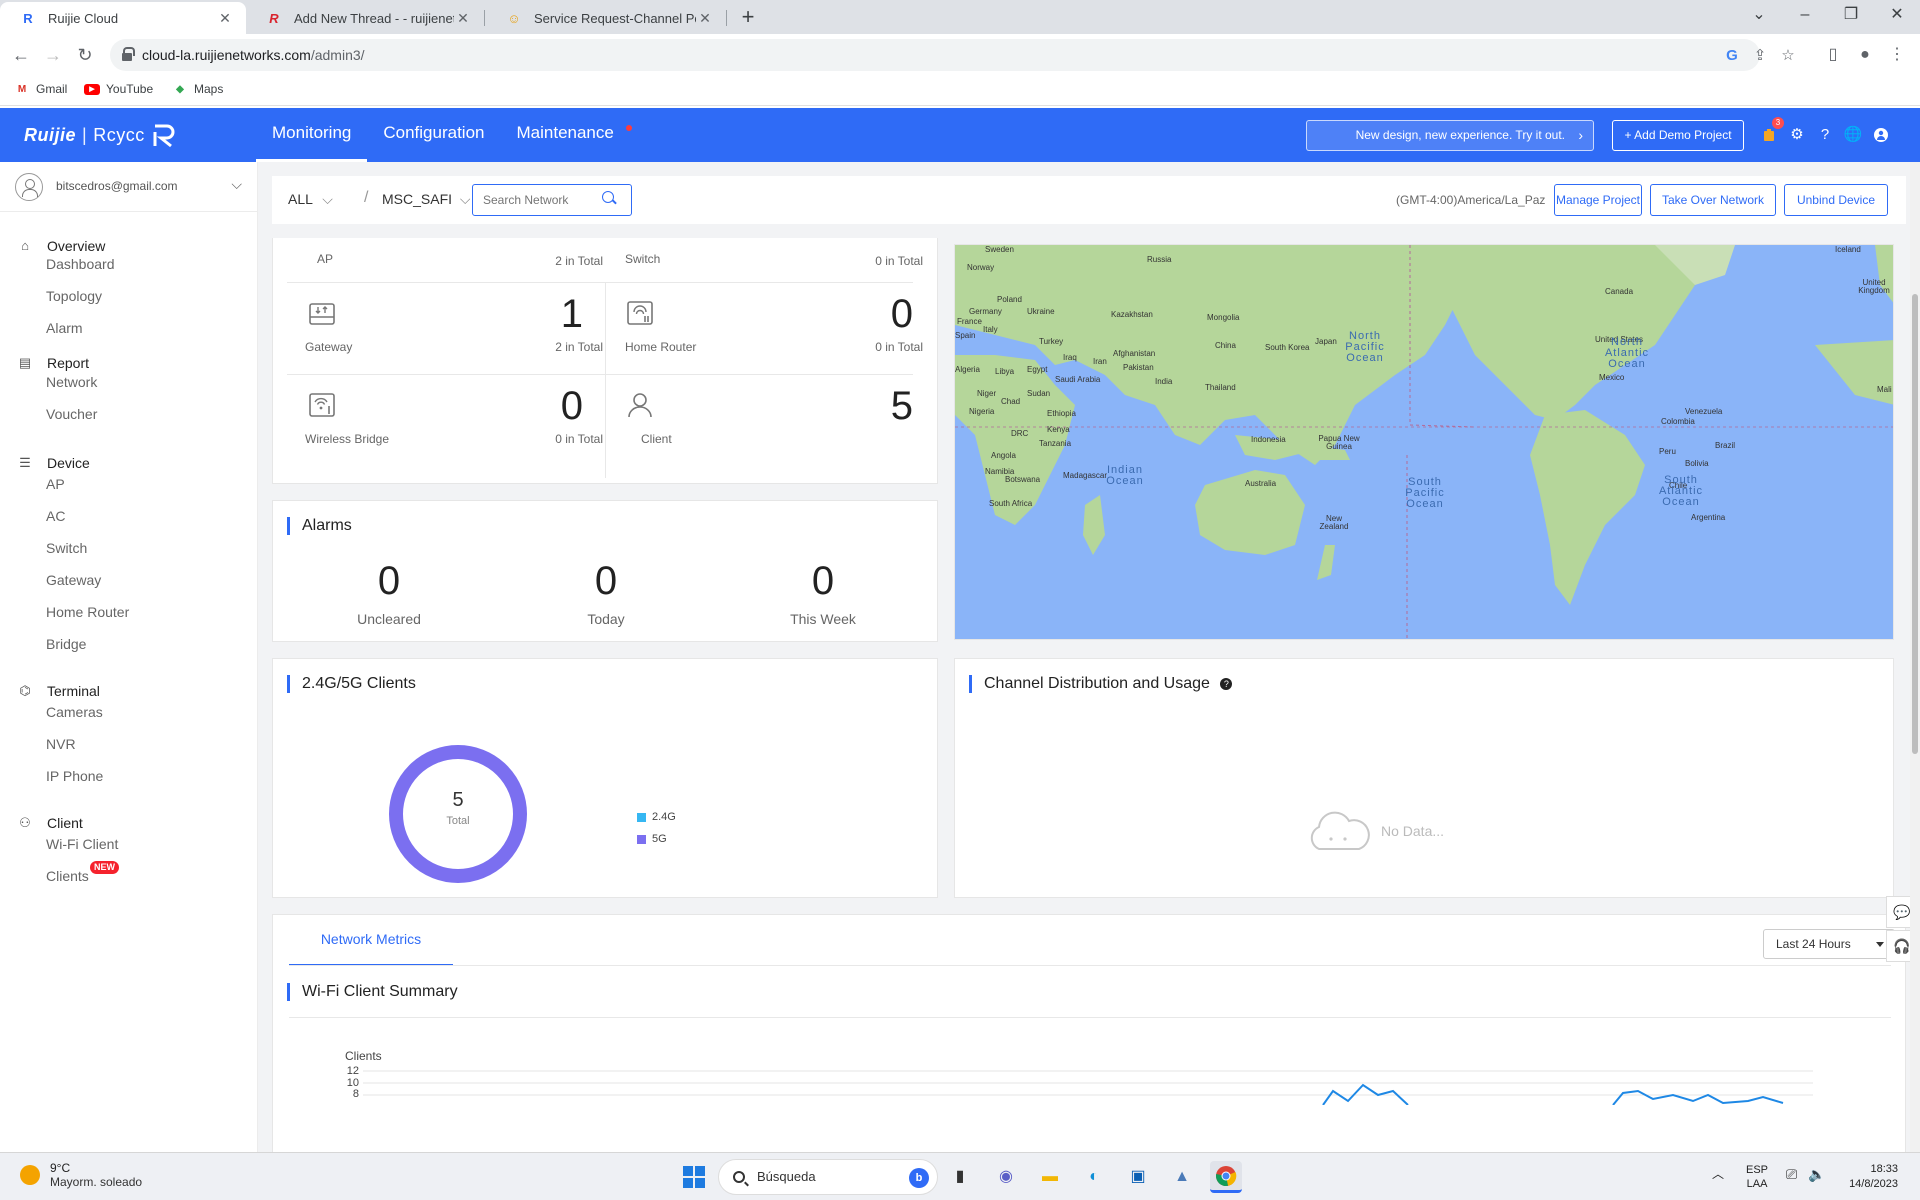 Image resolution: width=1920 pixels, height=1200 pixels. Describe the element at coordinates (1006, 1177) in the screenshot. I see `teams-chat-icon: ◉` at that location.